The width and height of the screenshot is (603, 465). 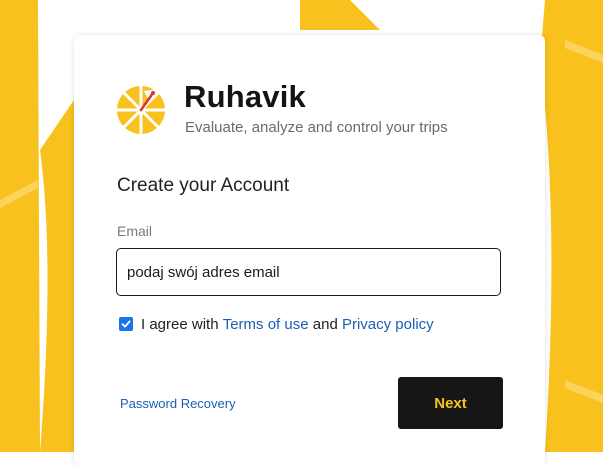 I want to click on privacy-link: Privacy policy, so click(x=388, y=324).